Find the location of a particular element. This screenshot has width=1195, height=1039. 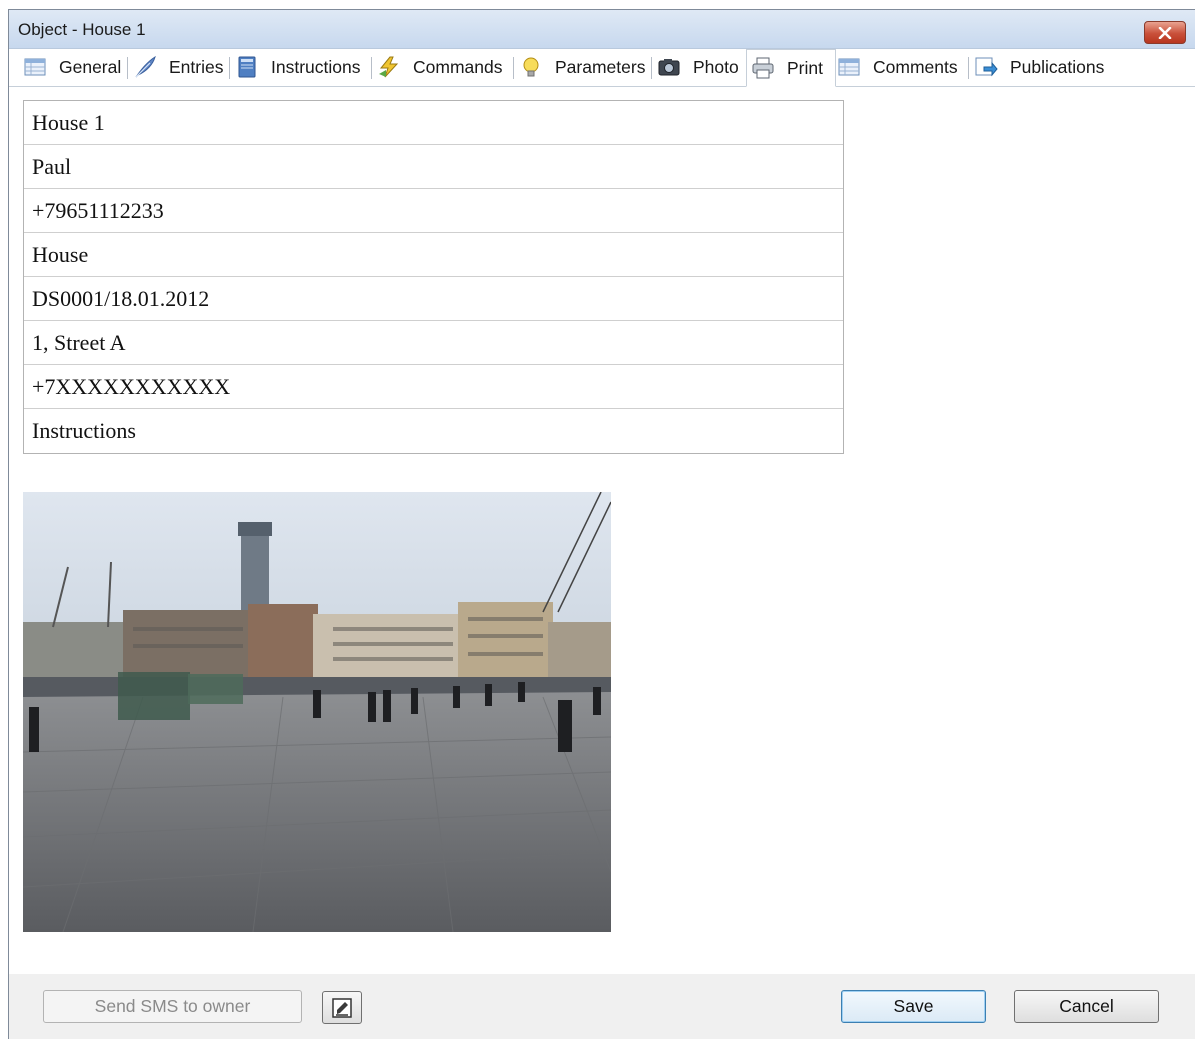

tab-label: Print is located at coordinates (805, 67).